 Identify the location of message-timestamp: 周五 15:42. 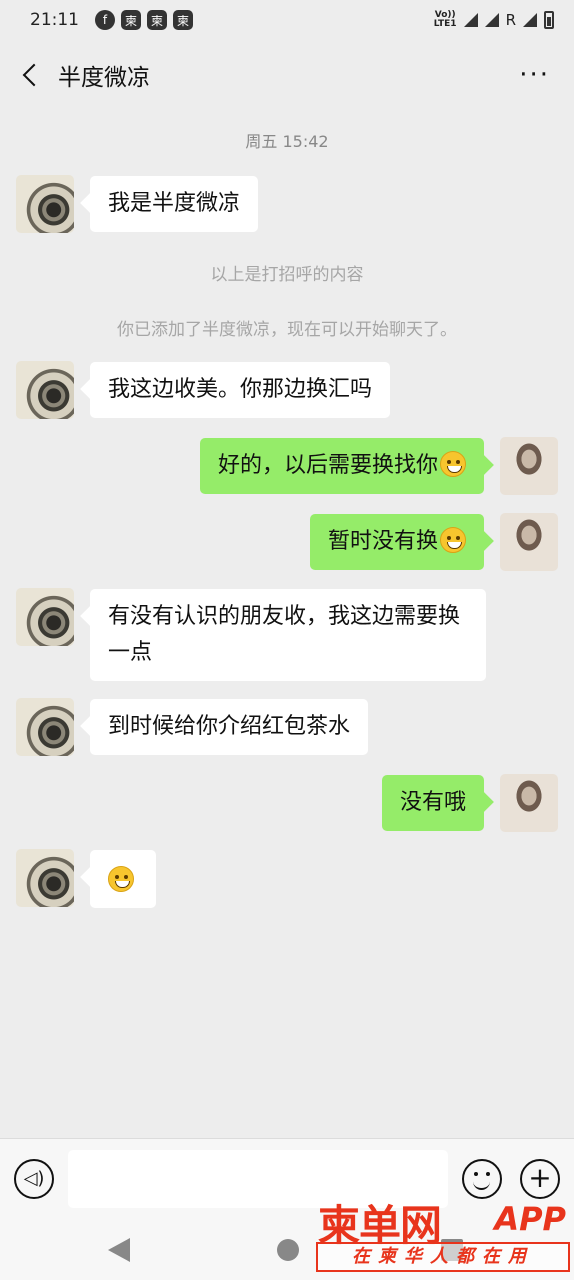
(287, 141).